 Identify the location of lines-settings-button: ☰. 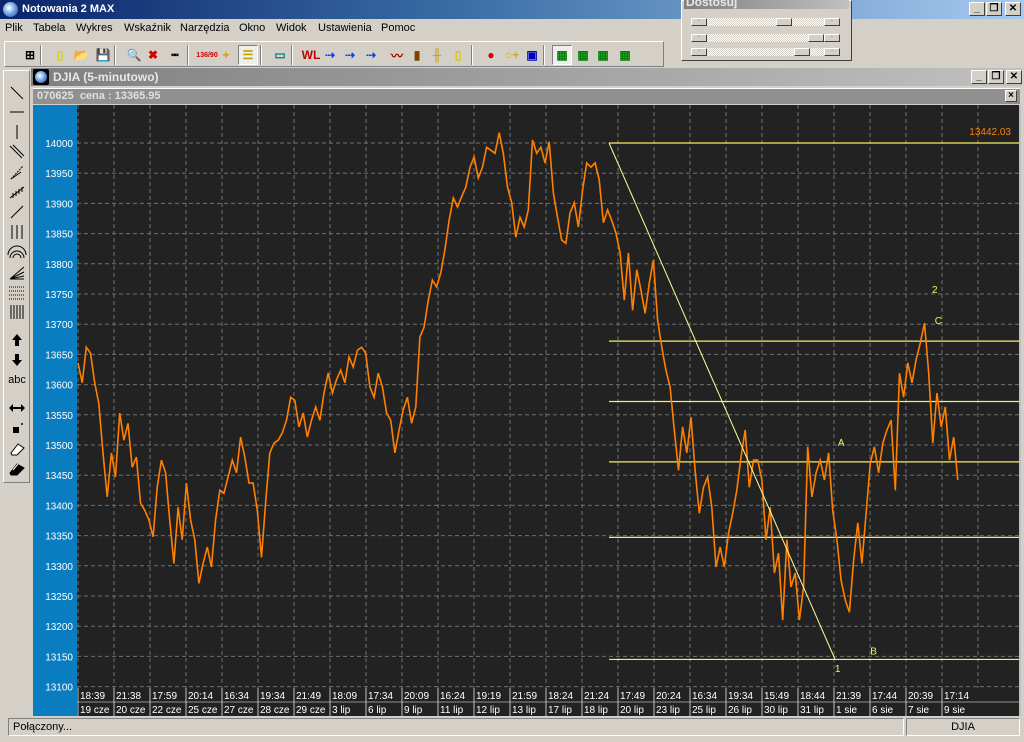
(248, 55).